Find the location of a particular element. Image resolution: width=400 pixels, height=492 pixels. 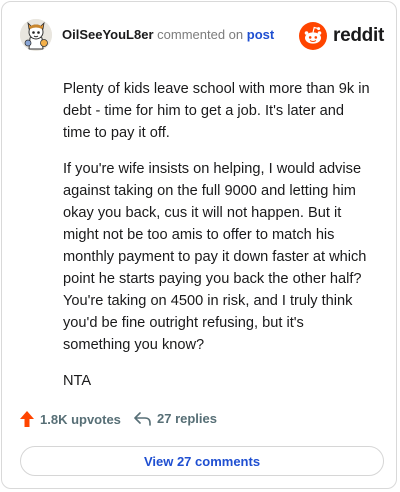

comment-meta: OilSeeYouL8er commented on post is located at coordinates (168, 34).